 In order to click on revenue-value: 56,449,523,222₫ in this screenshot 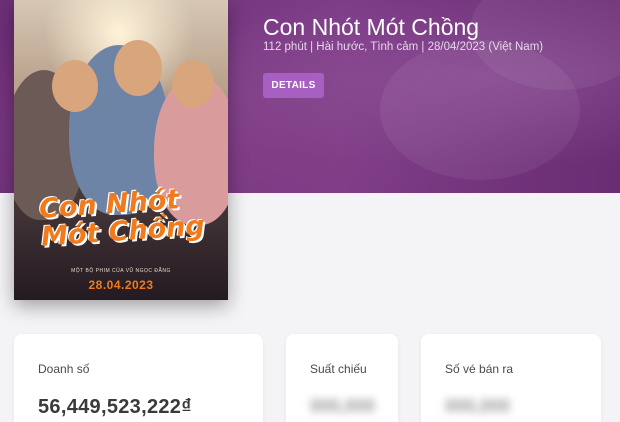, I will do `click(115, 407)`.